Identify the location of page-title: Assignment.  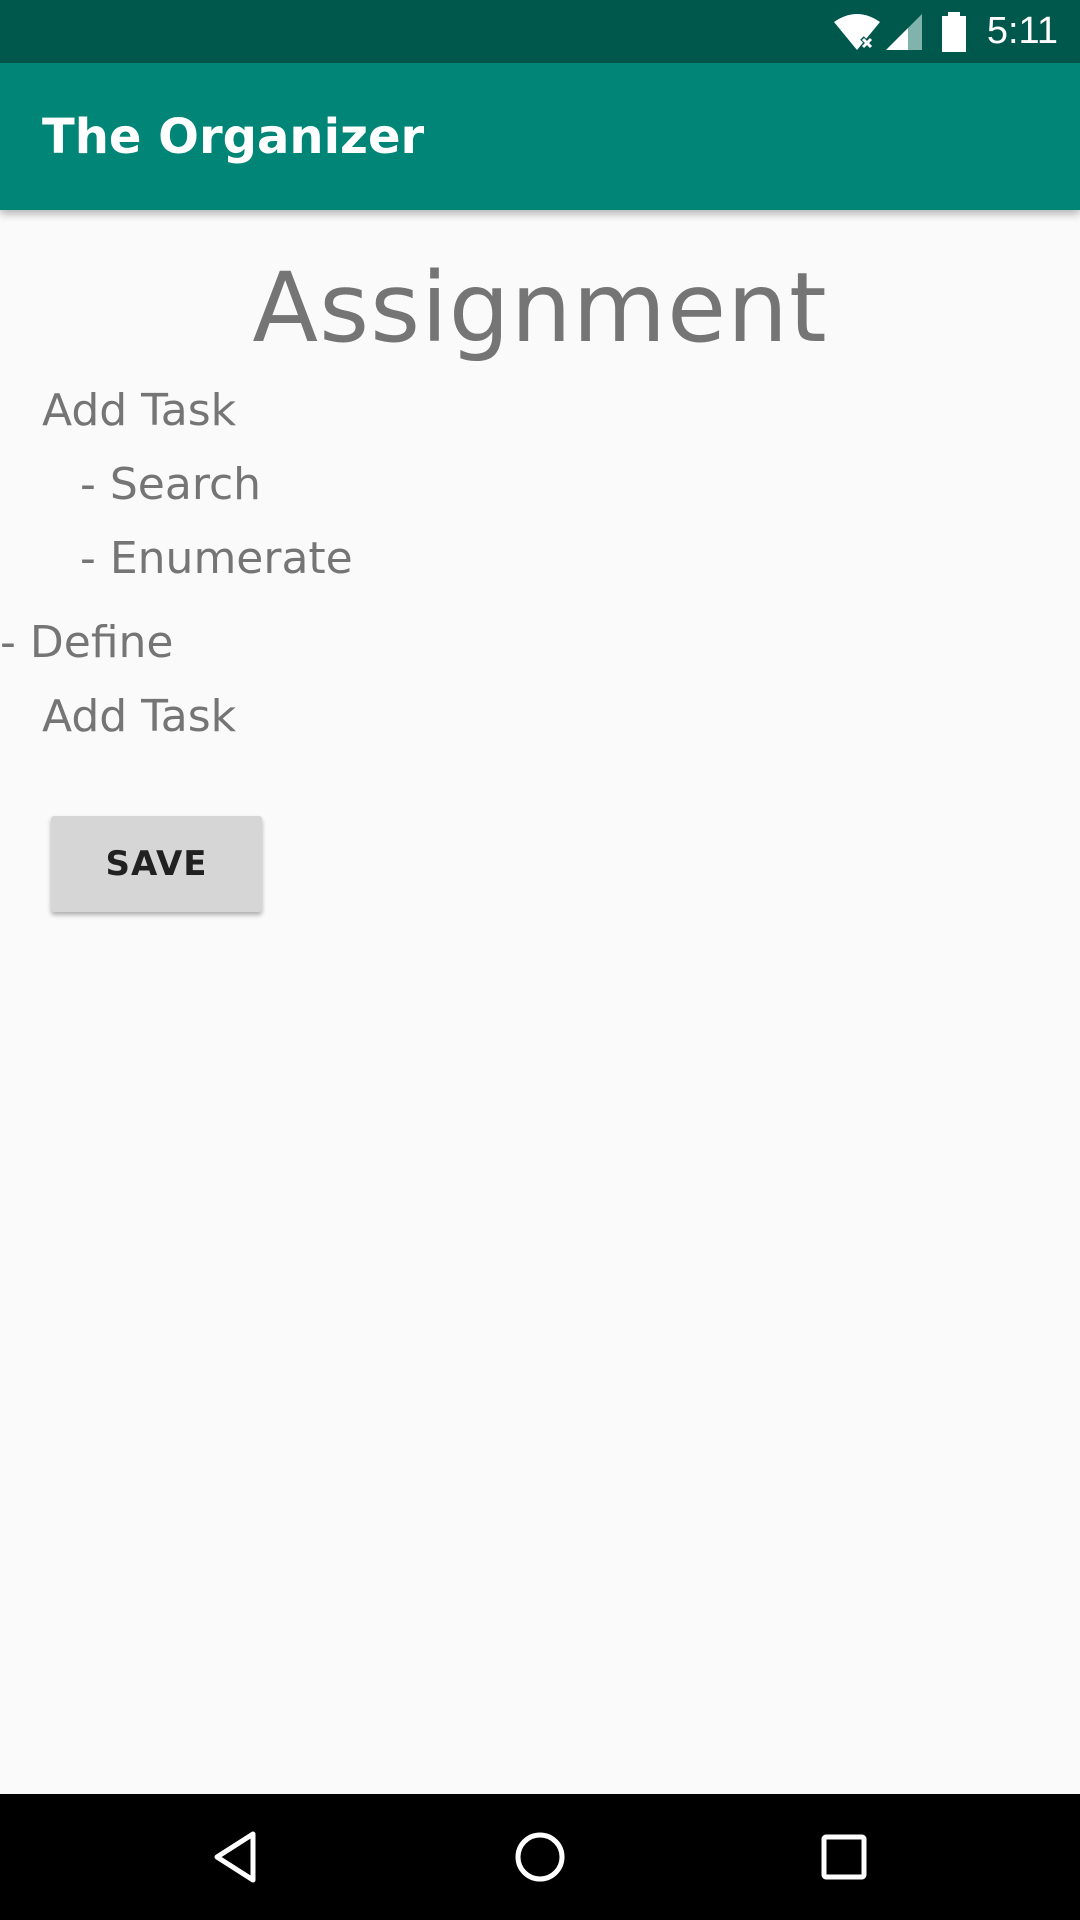
(540, 308).